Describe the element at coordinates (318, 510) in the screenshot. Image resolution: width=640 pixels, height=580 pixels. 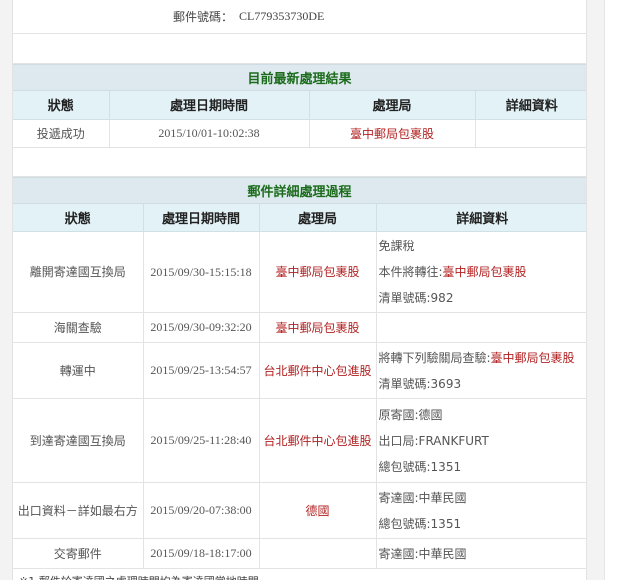
I see `office-link: 德國` at that location.